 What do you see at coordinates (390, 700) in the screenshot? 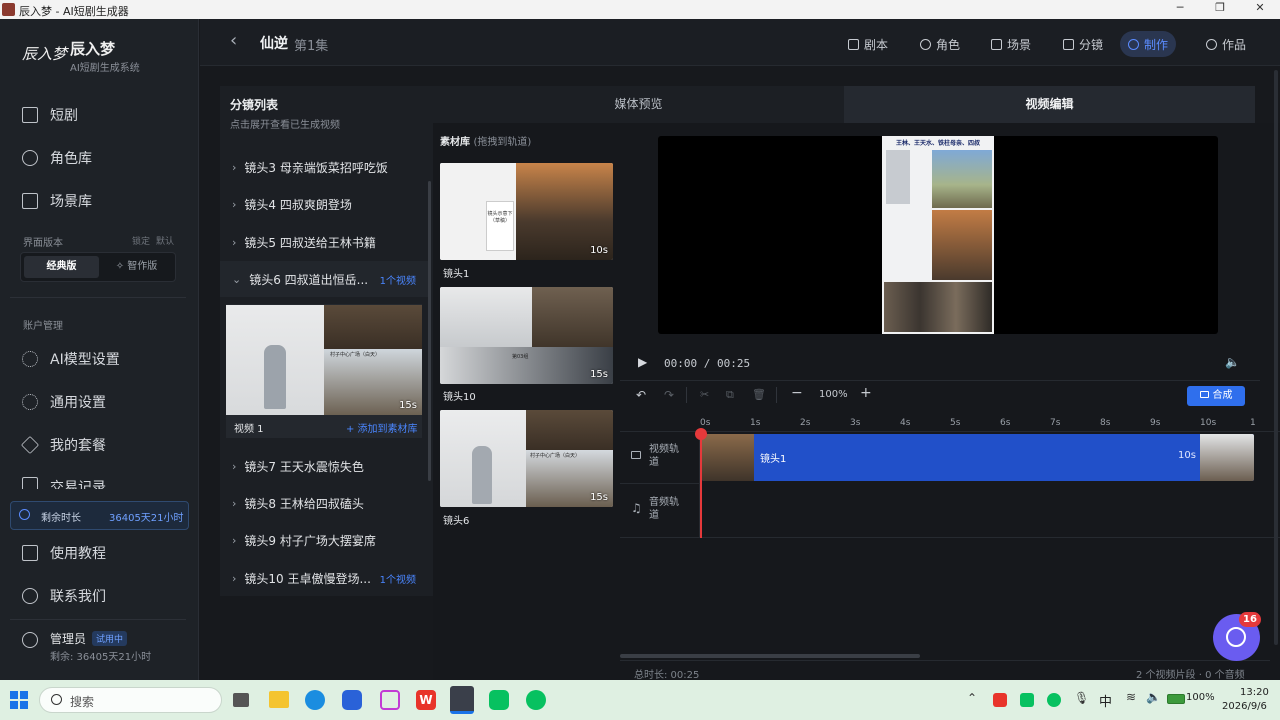
I see `snipping-tool-icon` at bounding box center [390, 700].